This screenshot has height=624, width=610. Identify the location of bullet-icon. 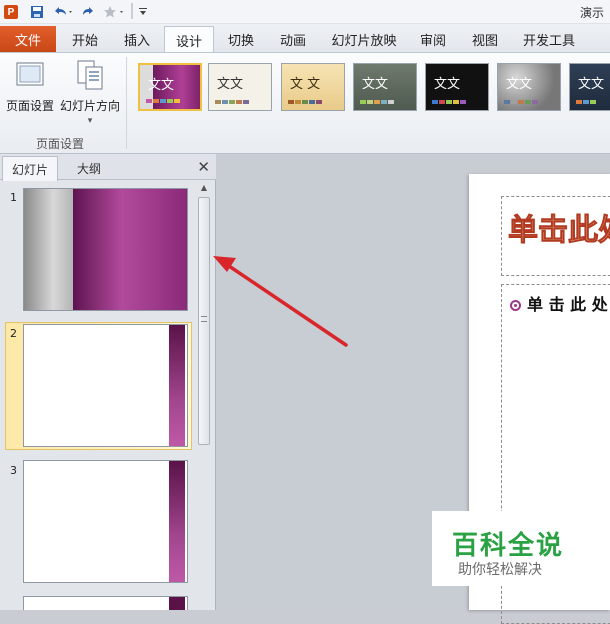
(515, 305).